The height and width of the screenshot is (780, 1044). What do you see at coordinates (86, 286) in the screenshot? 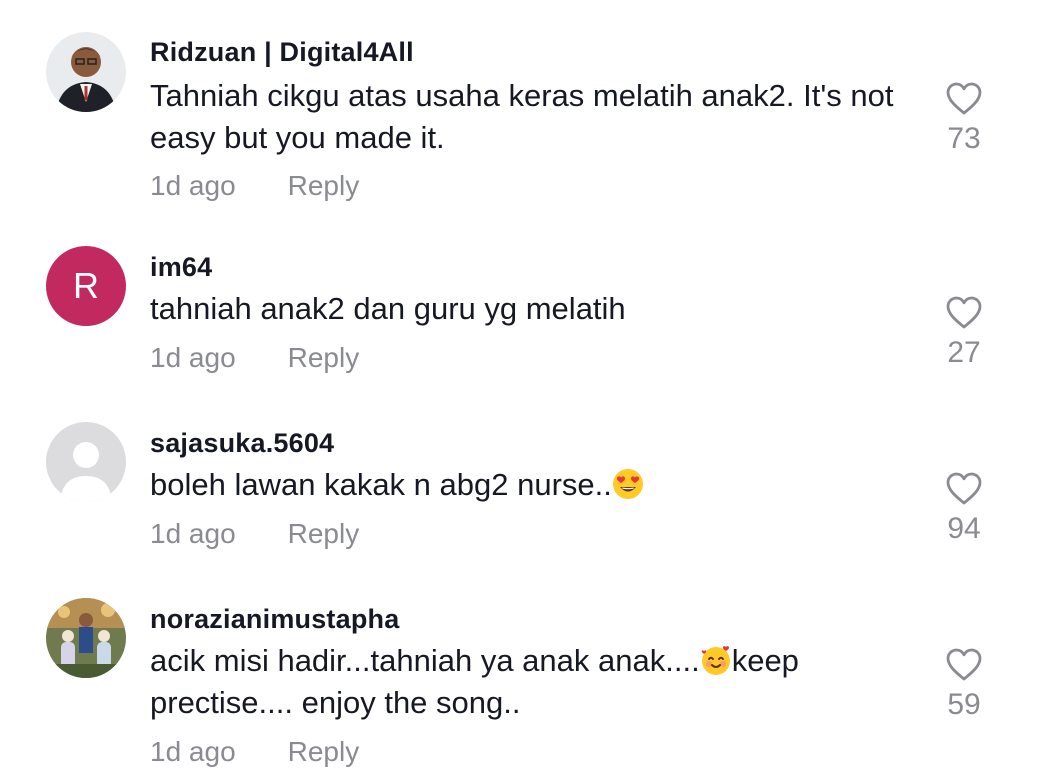
I see `avatar: R` at bounding box center [86, 286].